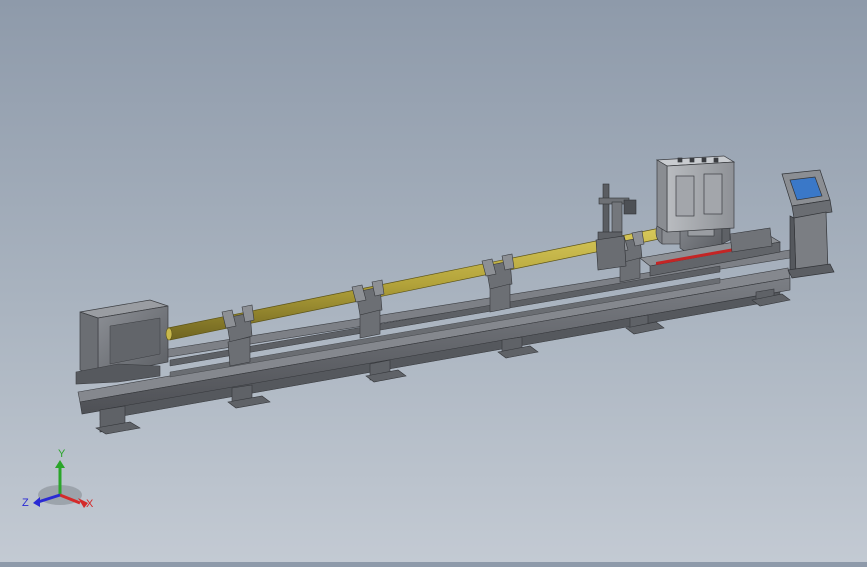 The height and width of the screenshot is (567, 867). What do you see at coordinates (90, 504) in the screenshot?
I see `x-axis-label: X` at bounding box center [90, 504].